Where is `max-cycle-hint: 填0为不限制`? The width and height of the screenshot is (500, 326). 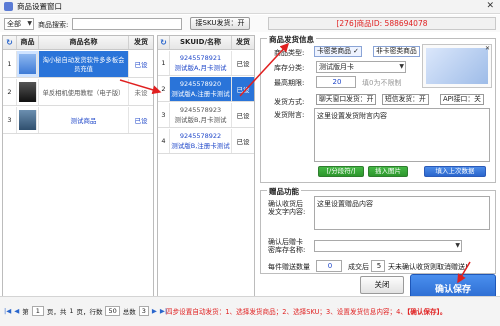 max-cycle-hint: 填0为不限制 is located at coordinates (382, 83).